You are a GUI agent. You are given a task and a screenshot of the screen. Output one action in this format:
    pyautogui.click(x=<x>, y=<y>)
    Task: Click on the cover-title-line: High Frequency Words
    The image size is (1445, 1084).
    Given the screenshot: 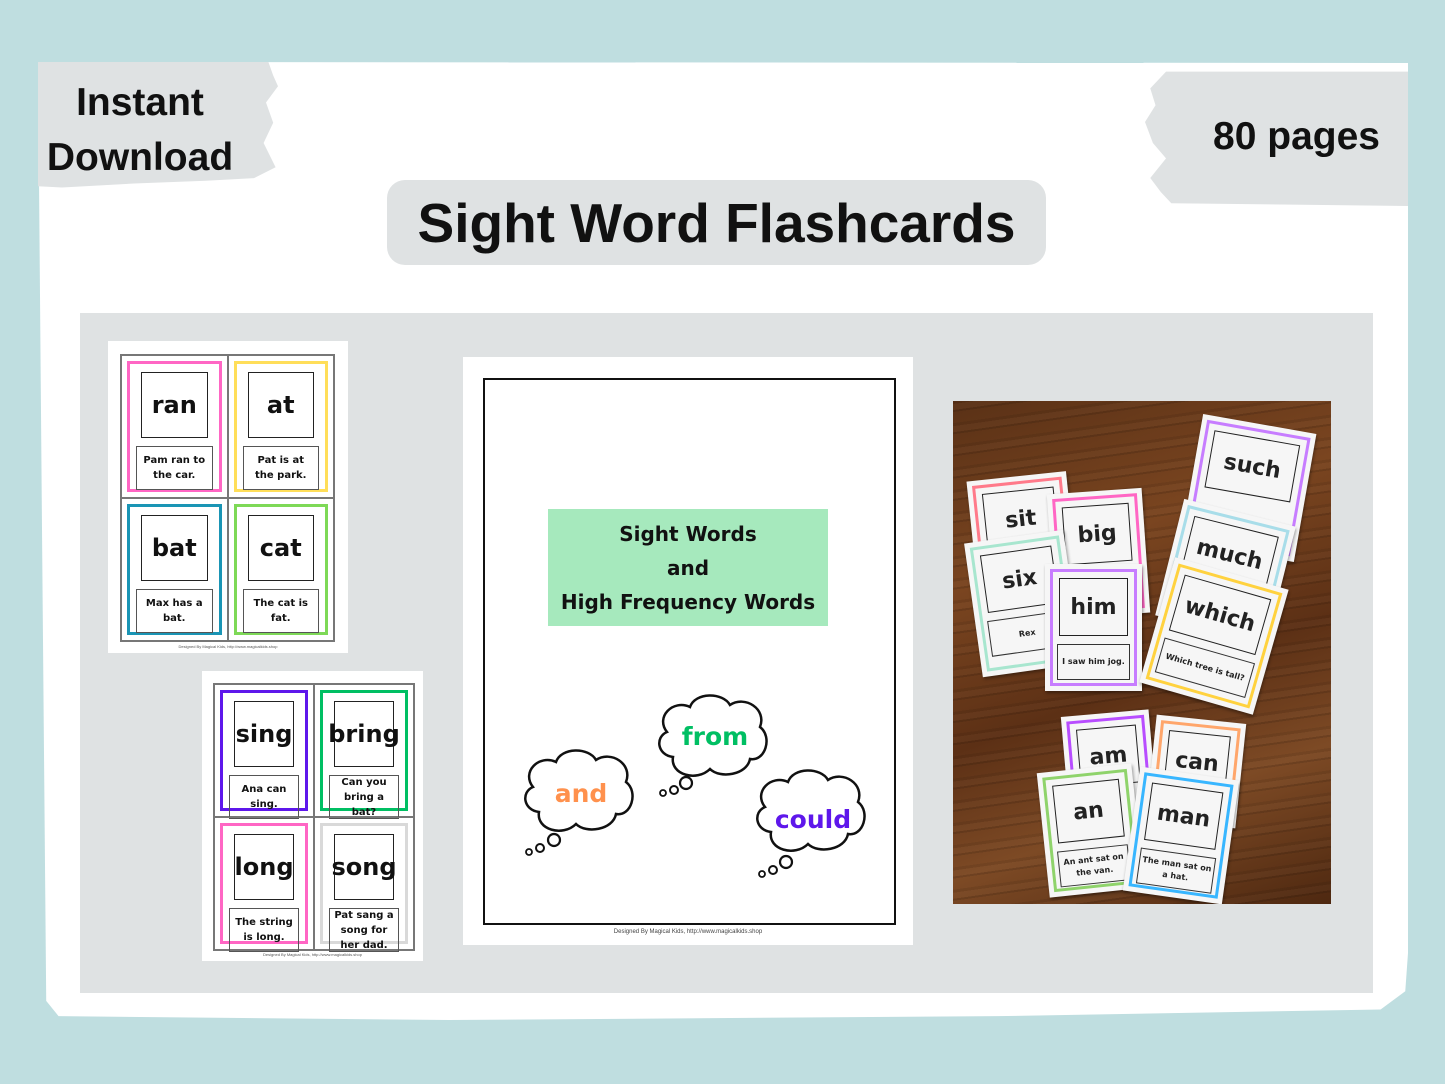 What is the action you would take?
    pyautogui.click(x=688, y=601)
    